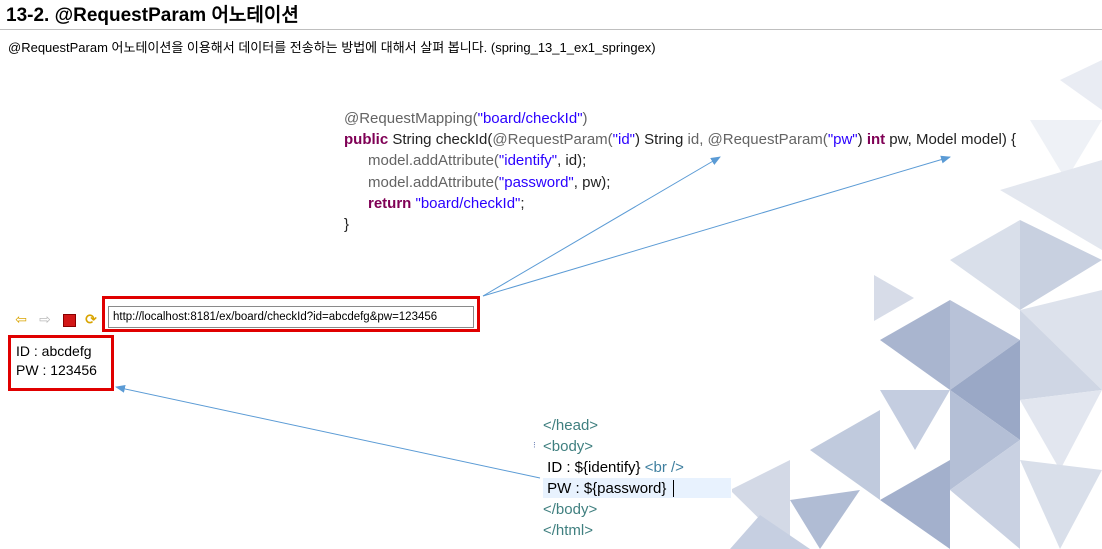 The width and height of the screenshot is (1102, 549). I want to click on arrow-to-pw-param, so click(716, 226).